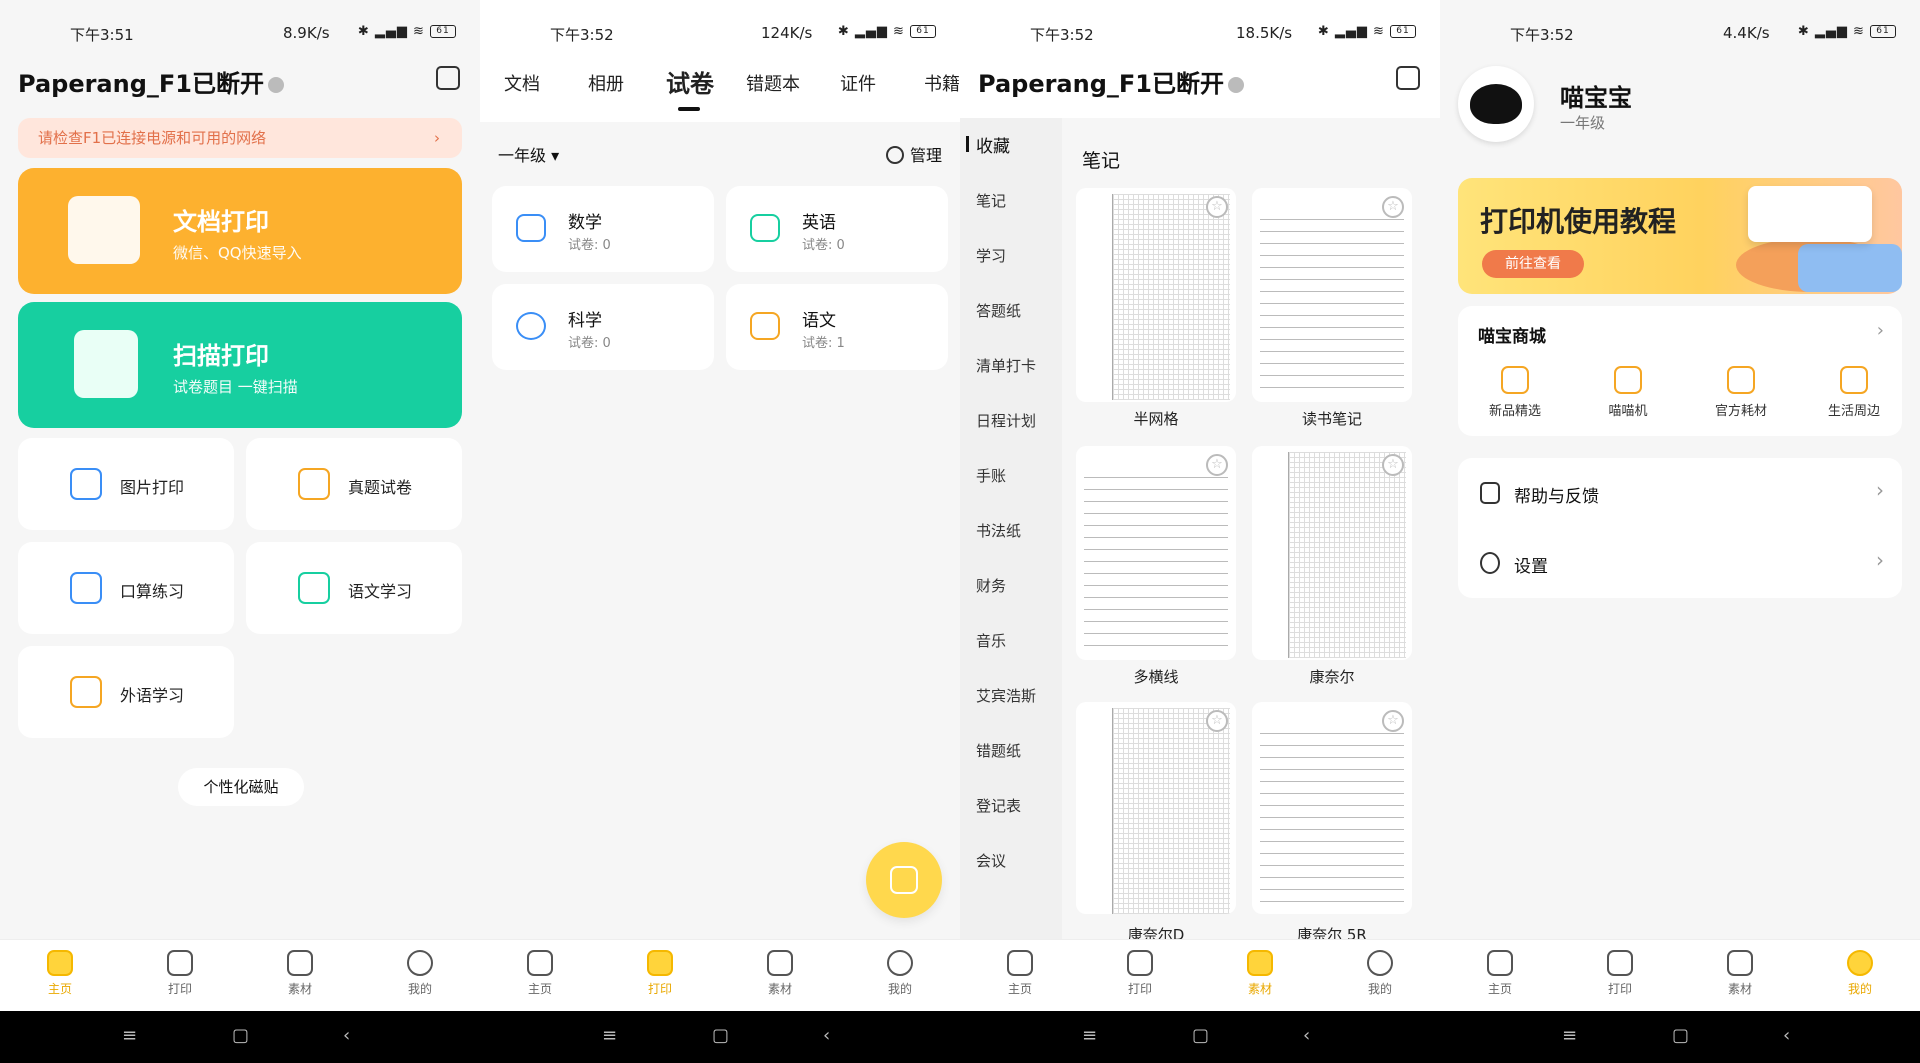 The height and width of the screenshot is (1063, 1920). I want to click on tab-books: 书籍, so click(942, 83).